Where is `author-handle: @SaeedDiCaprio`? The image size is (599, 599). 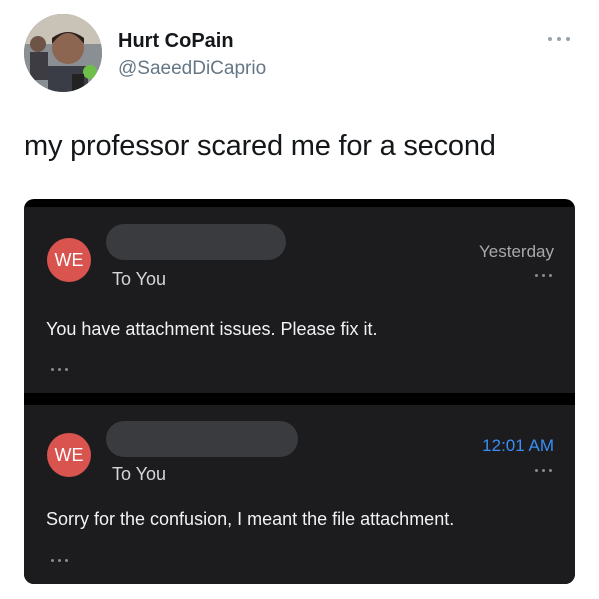
author-handle: @SaeedDiCaprio is located at coordinates (192, 69).